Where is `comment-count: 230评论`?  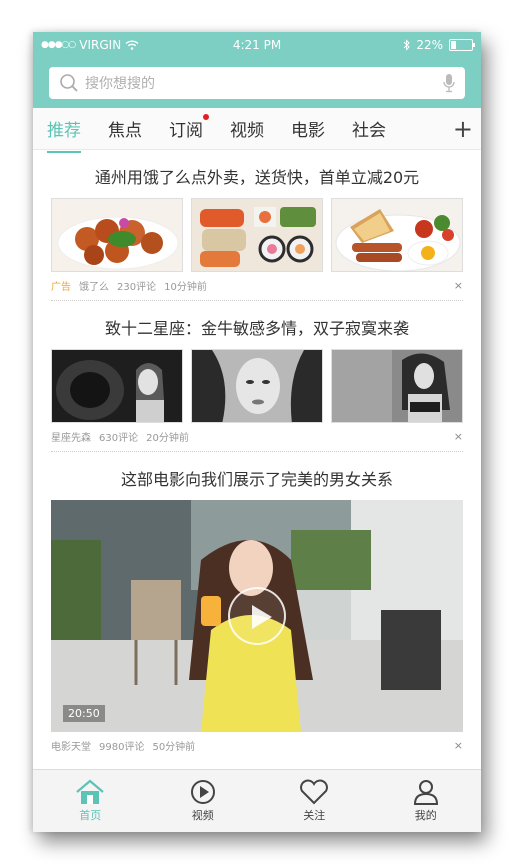 comment-count: 230评论 is located at coordinates (137, 287).